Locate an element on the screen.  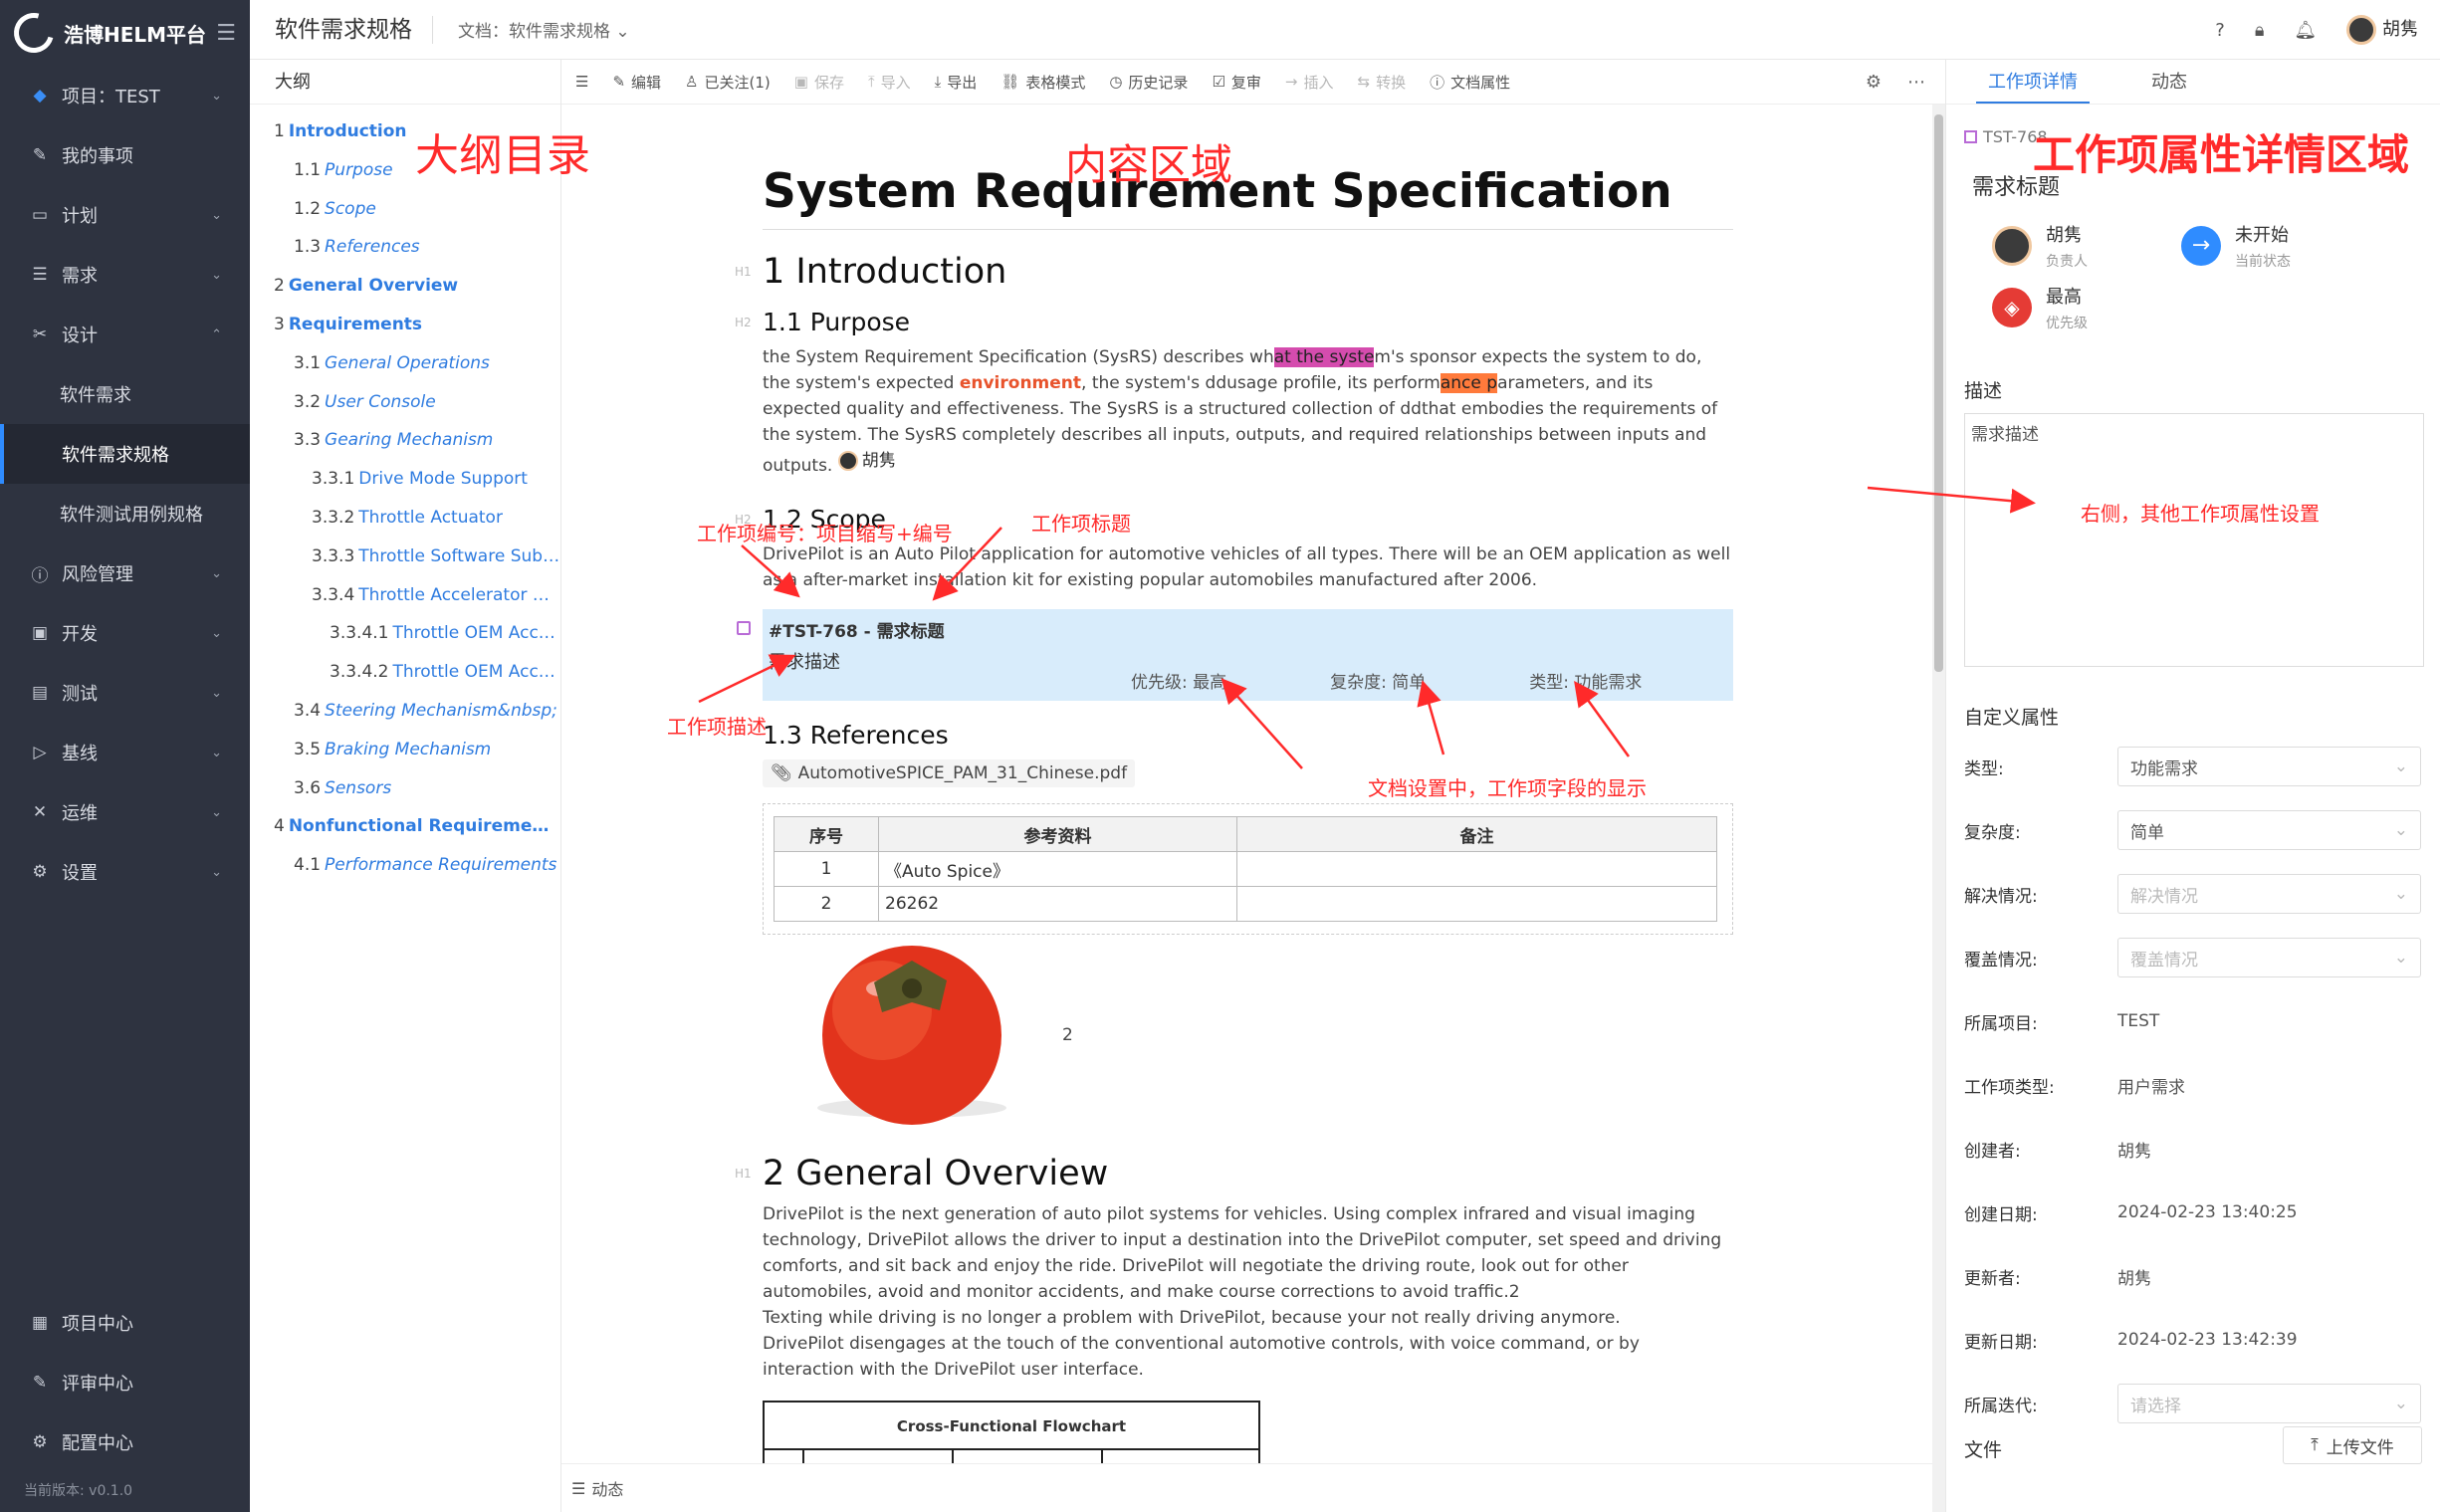
attachment-chip: 📎︎ AutomotiveSPICE_PAM_31_Chinese.pdf is located at coordinates (949, 773).